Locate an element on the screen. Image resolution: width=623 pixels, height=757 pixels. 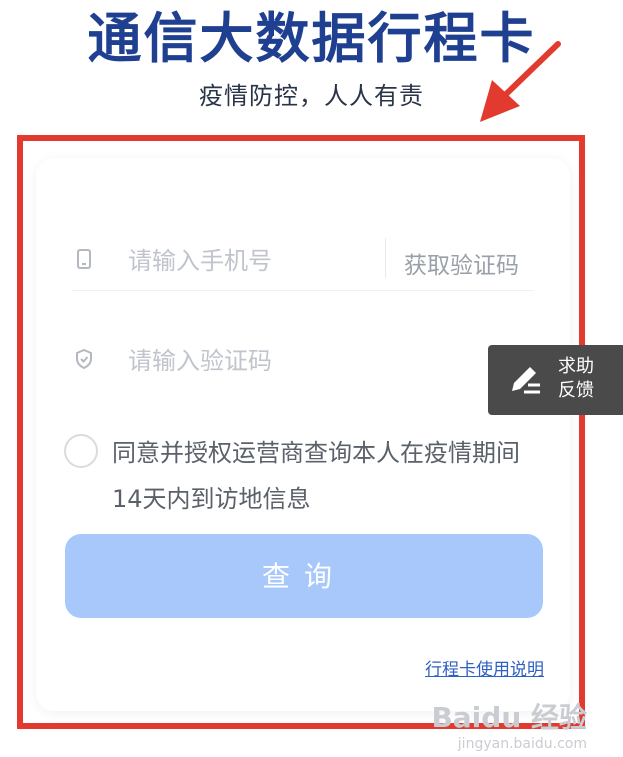
feedback-widget: 求助反馈 is located at coordinates (555, 380).